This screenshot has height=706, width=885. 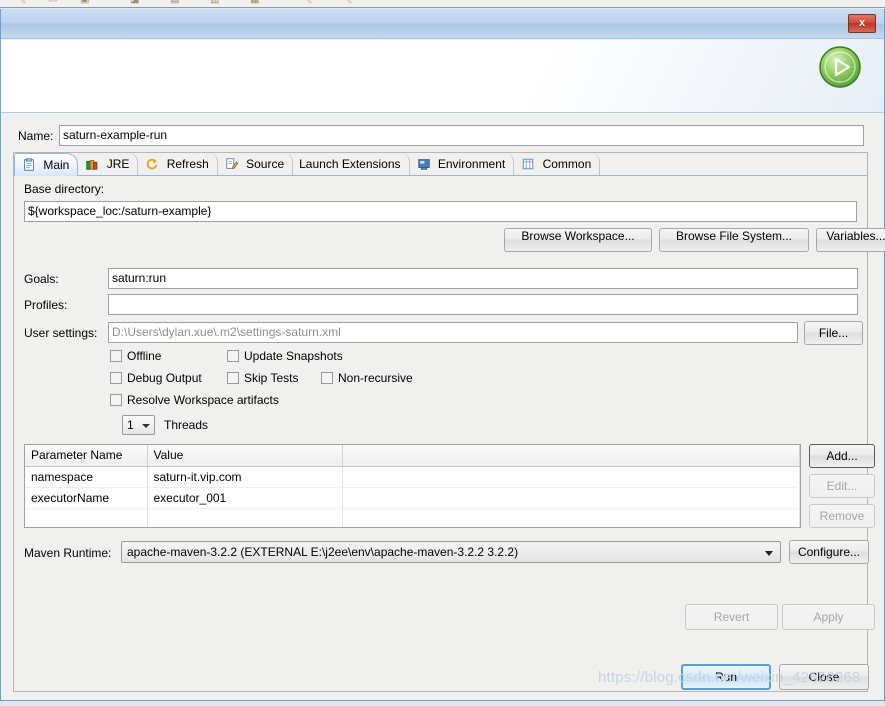 What do you see at coordinates (144, 356) in the screenshot?
I see `checkbox-offline-label: Offline` at bounding box center [144, 356].